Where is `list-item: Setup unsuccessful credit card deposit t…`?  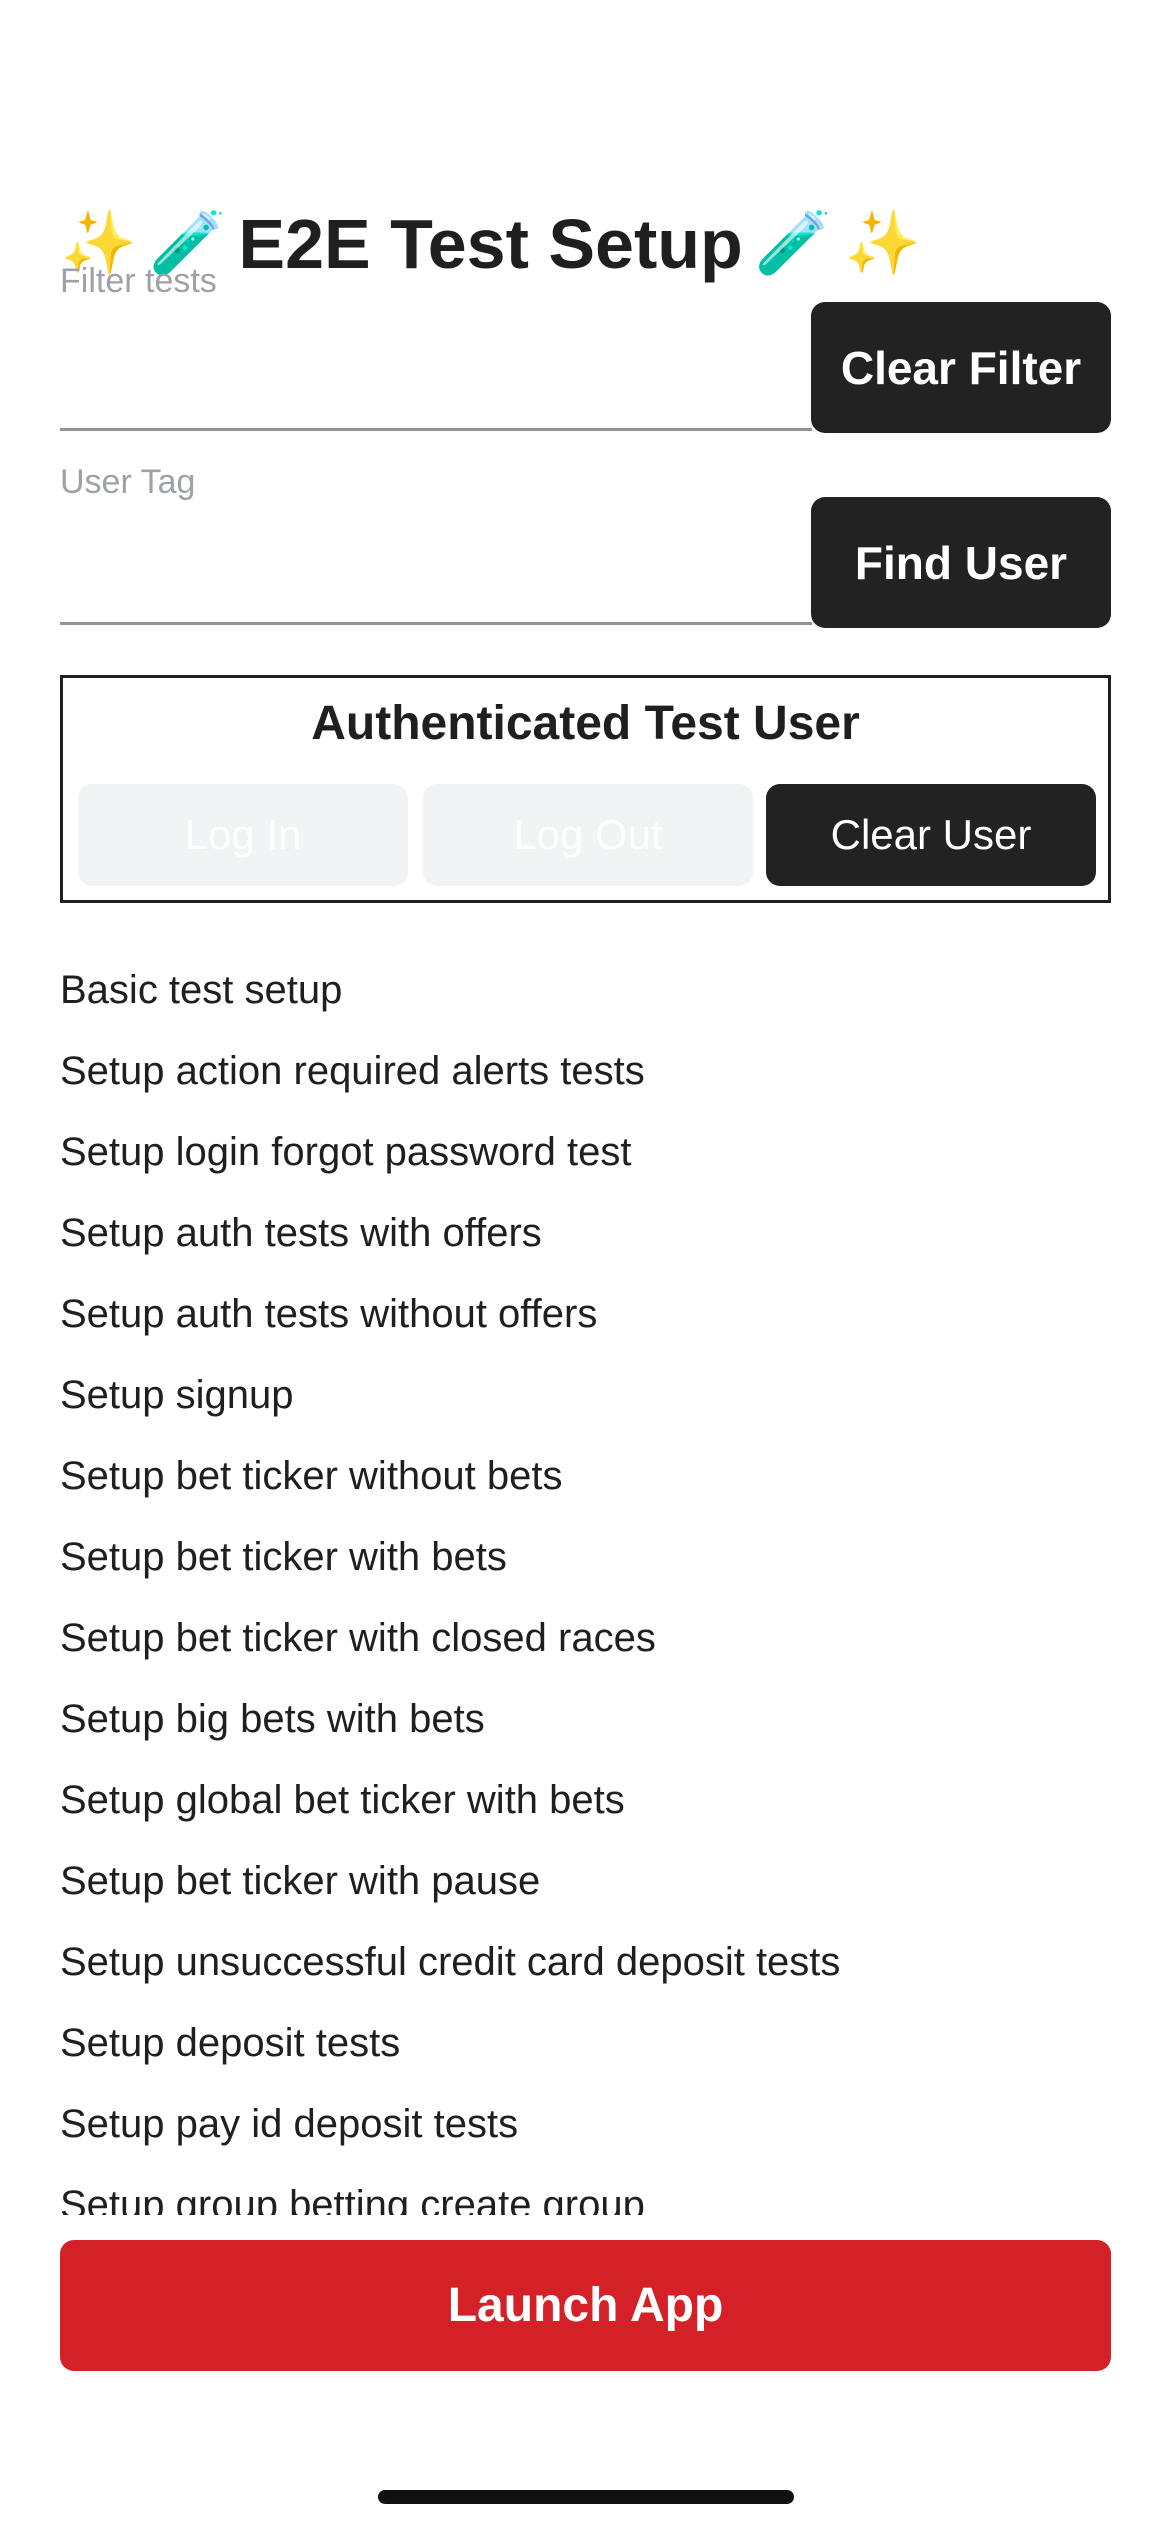 list-item: Setup unsuccessful credit card deposit t… is located at coordinates (585, 1967).